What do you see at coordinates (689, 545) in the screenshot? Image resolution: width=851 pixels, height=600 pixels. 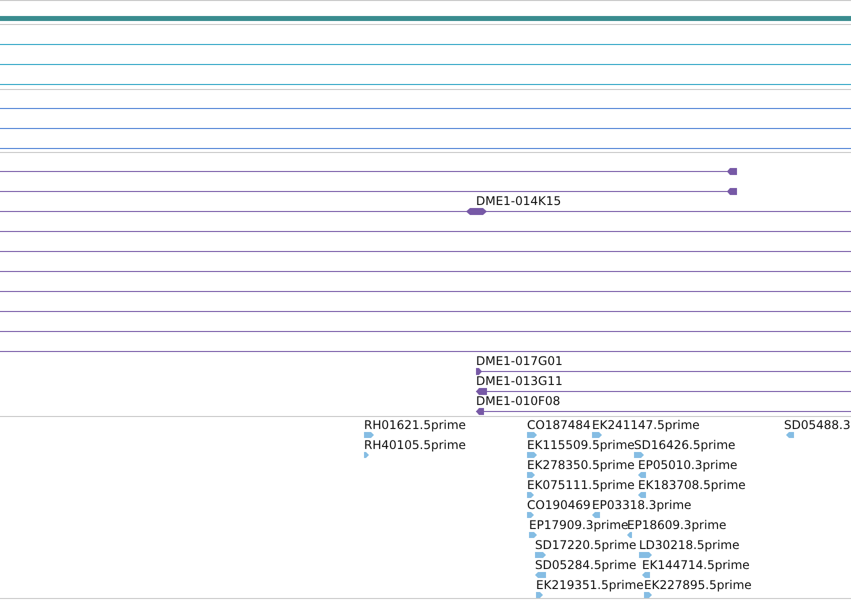 I see `est-label: LD30218.5prime` at bounding box center [689, 545].